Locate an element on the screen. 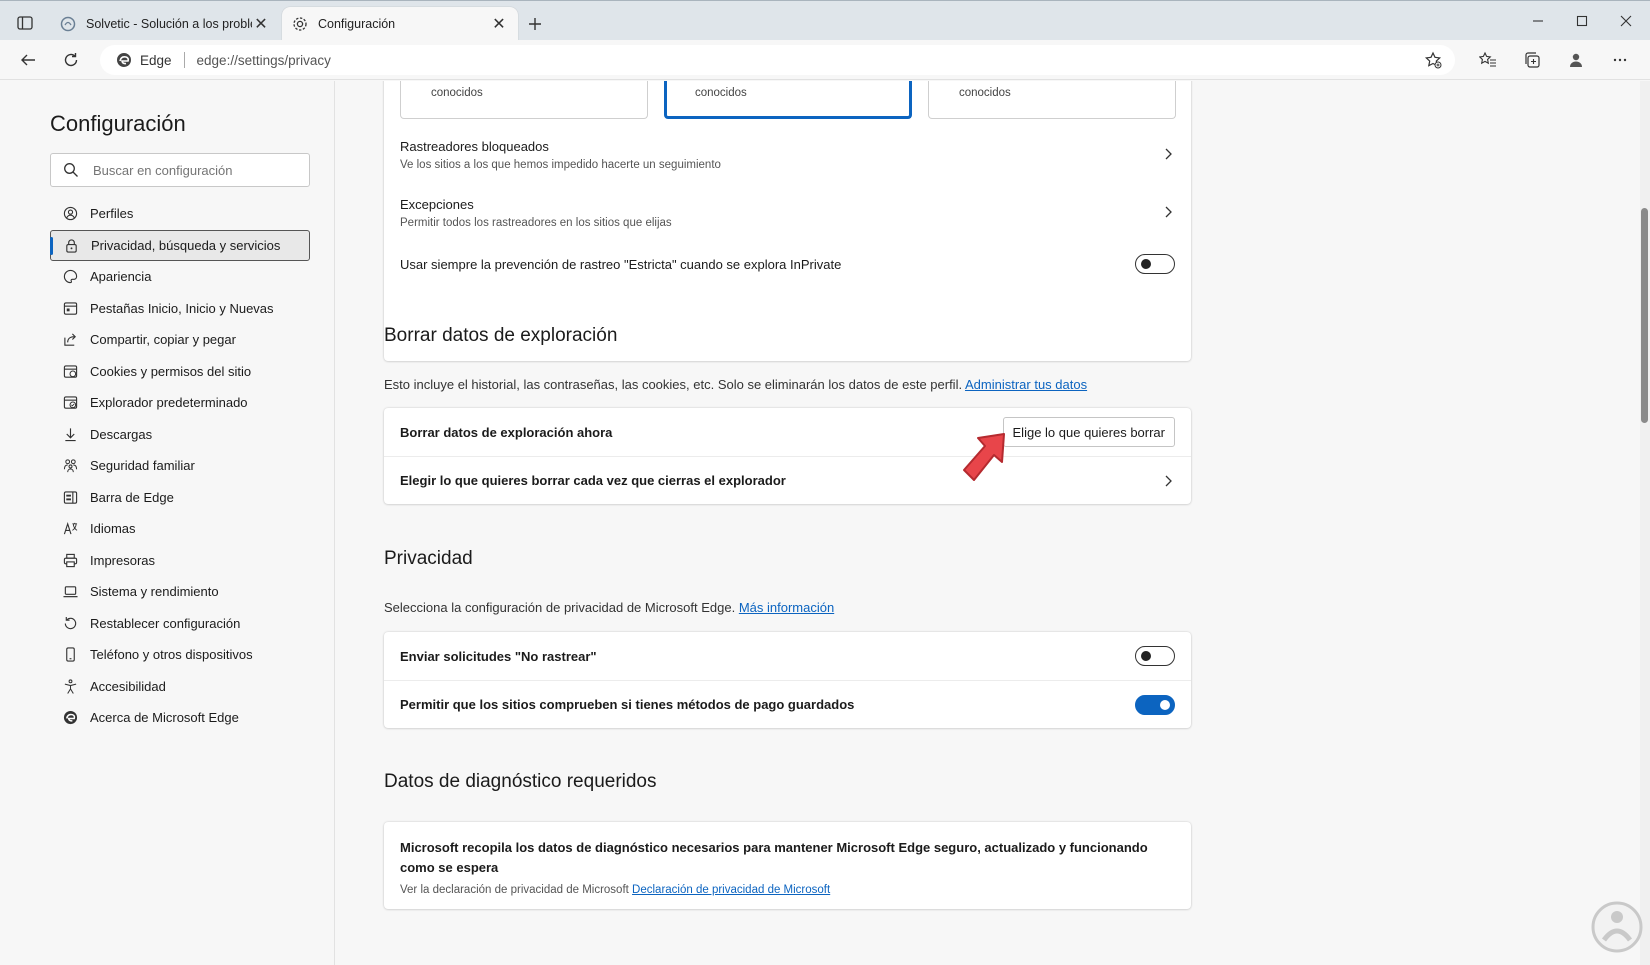 Image resolution: width=1650 pixels, height=965 pixels. ellipsis-icon is located at coordinates (1620, 60).